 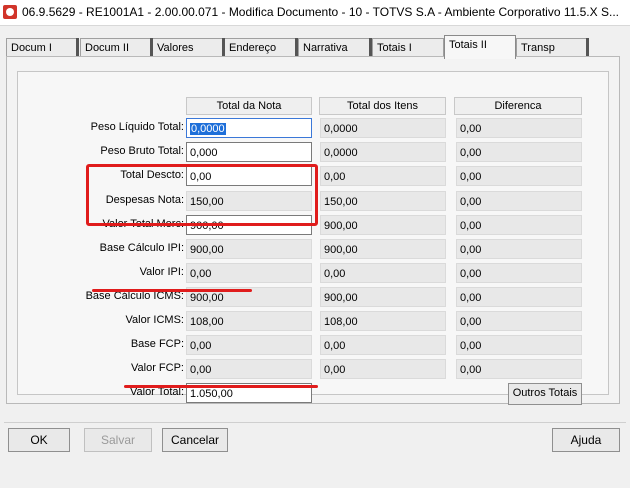 What do you see at coordinates (552, 48) in the screenshot?
I see `tab-transp: Transp` at bounding box center [552, 48].